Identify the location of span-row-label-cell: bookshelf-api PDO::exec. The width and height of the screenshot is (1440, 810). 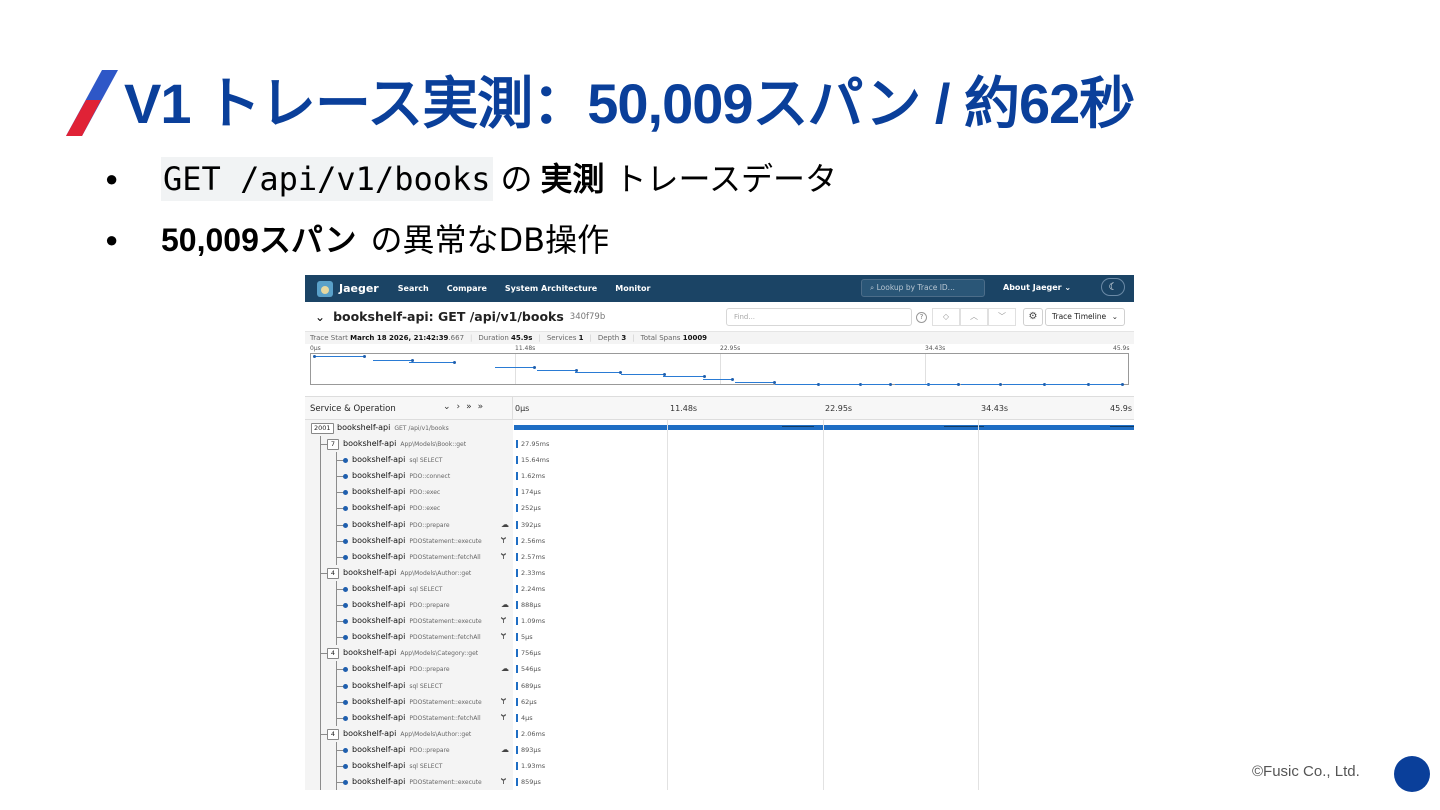
(409, 508).